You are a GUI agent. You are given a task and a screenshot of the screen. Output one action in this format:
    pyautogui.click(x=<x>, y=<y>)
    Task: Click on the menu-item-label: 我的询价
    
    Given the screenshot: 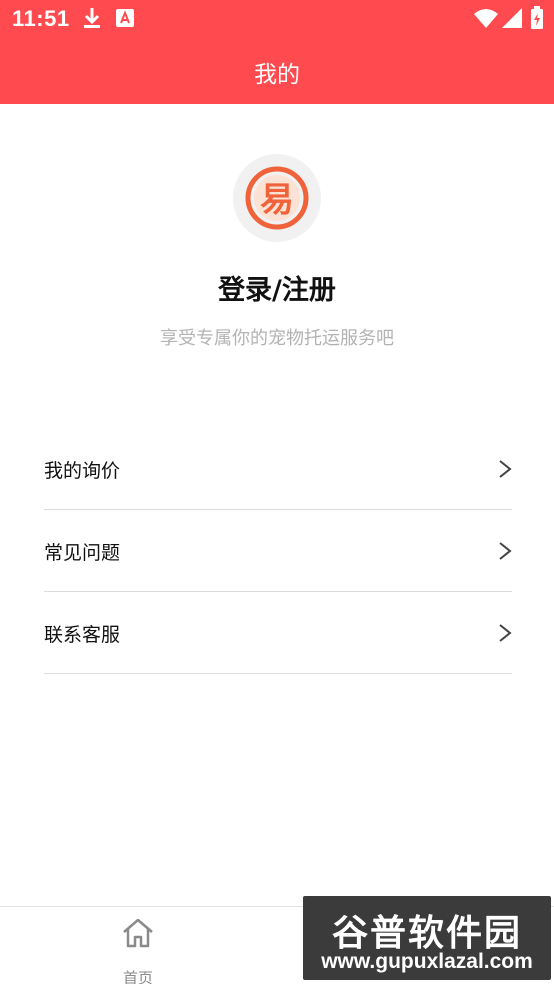 What is the action you would take?
    pyautogui.click(x=82, y=471)
    